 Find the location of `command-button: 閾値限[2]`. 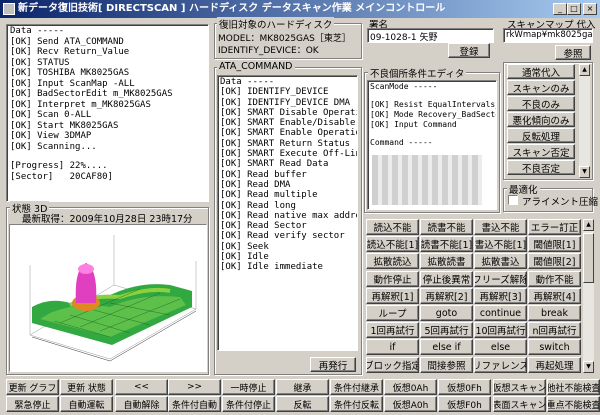

command-button: 閾値限[2] is located at coordinates (554, 261).